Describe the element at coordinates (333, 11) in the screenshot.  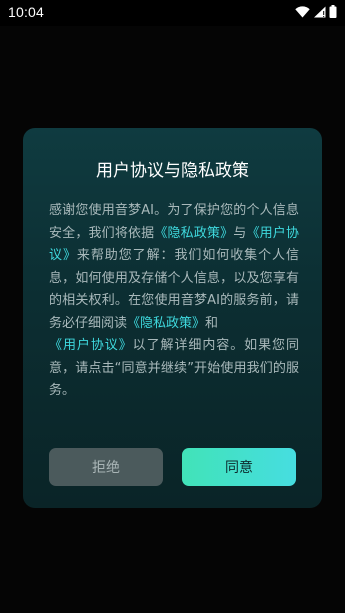
I see `battery-icon` at that location.